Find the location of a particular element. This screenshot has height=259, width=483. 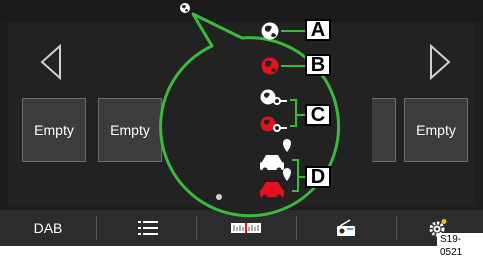

callout-label-a: A is located at coordinates (318, 30).